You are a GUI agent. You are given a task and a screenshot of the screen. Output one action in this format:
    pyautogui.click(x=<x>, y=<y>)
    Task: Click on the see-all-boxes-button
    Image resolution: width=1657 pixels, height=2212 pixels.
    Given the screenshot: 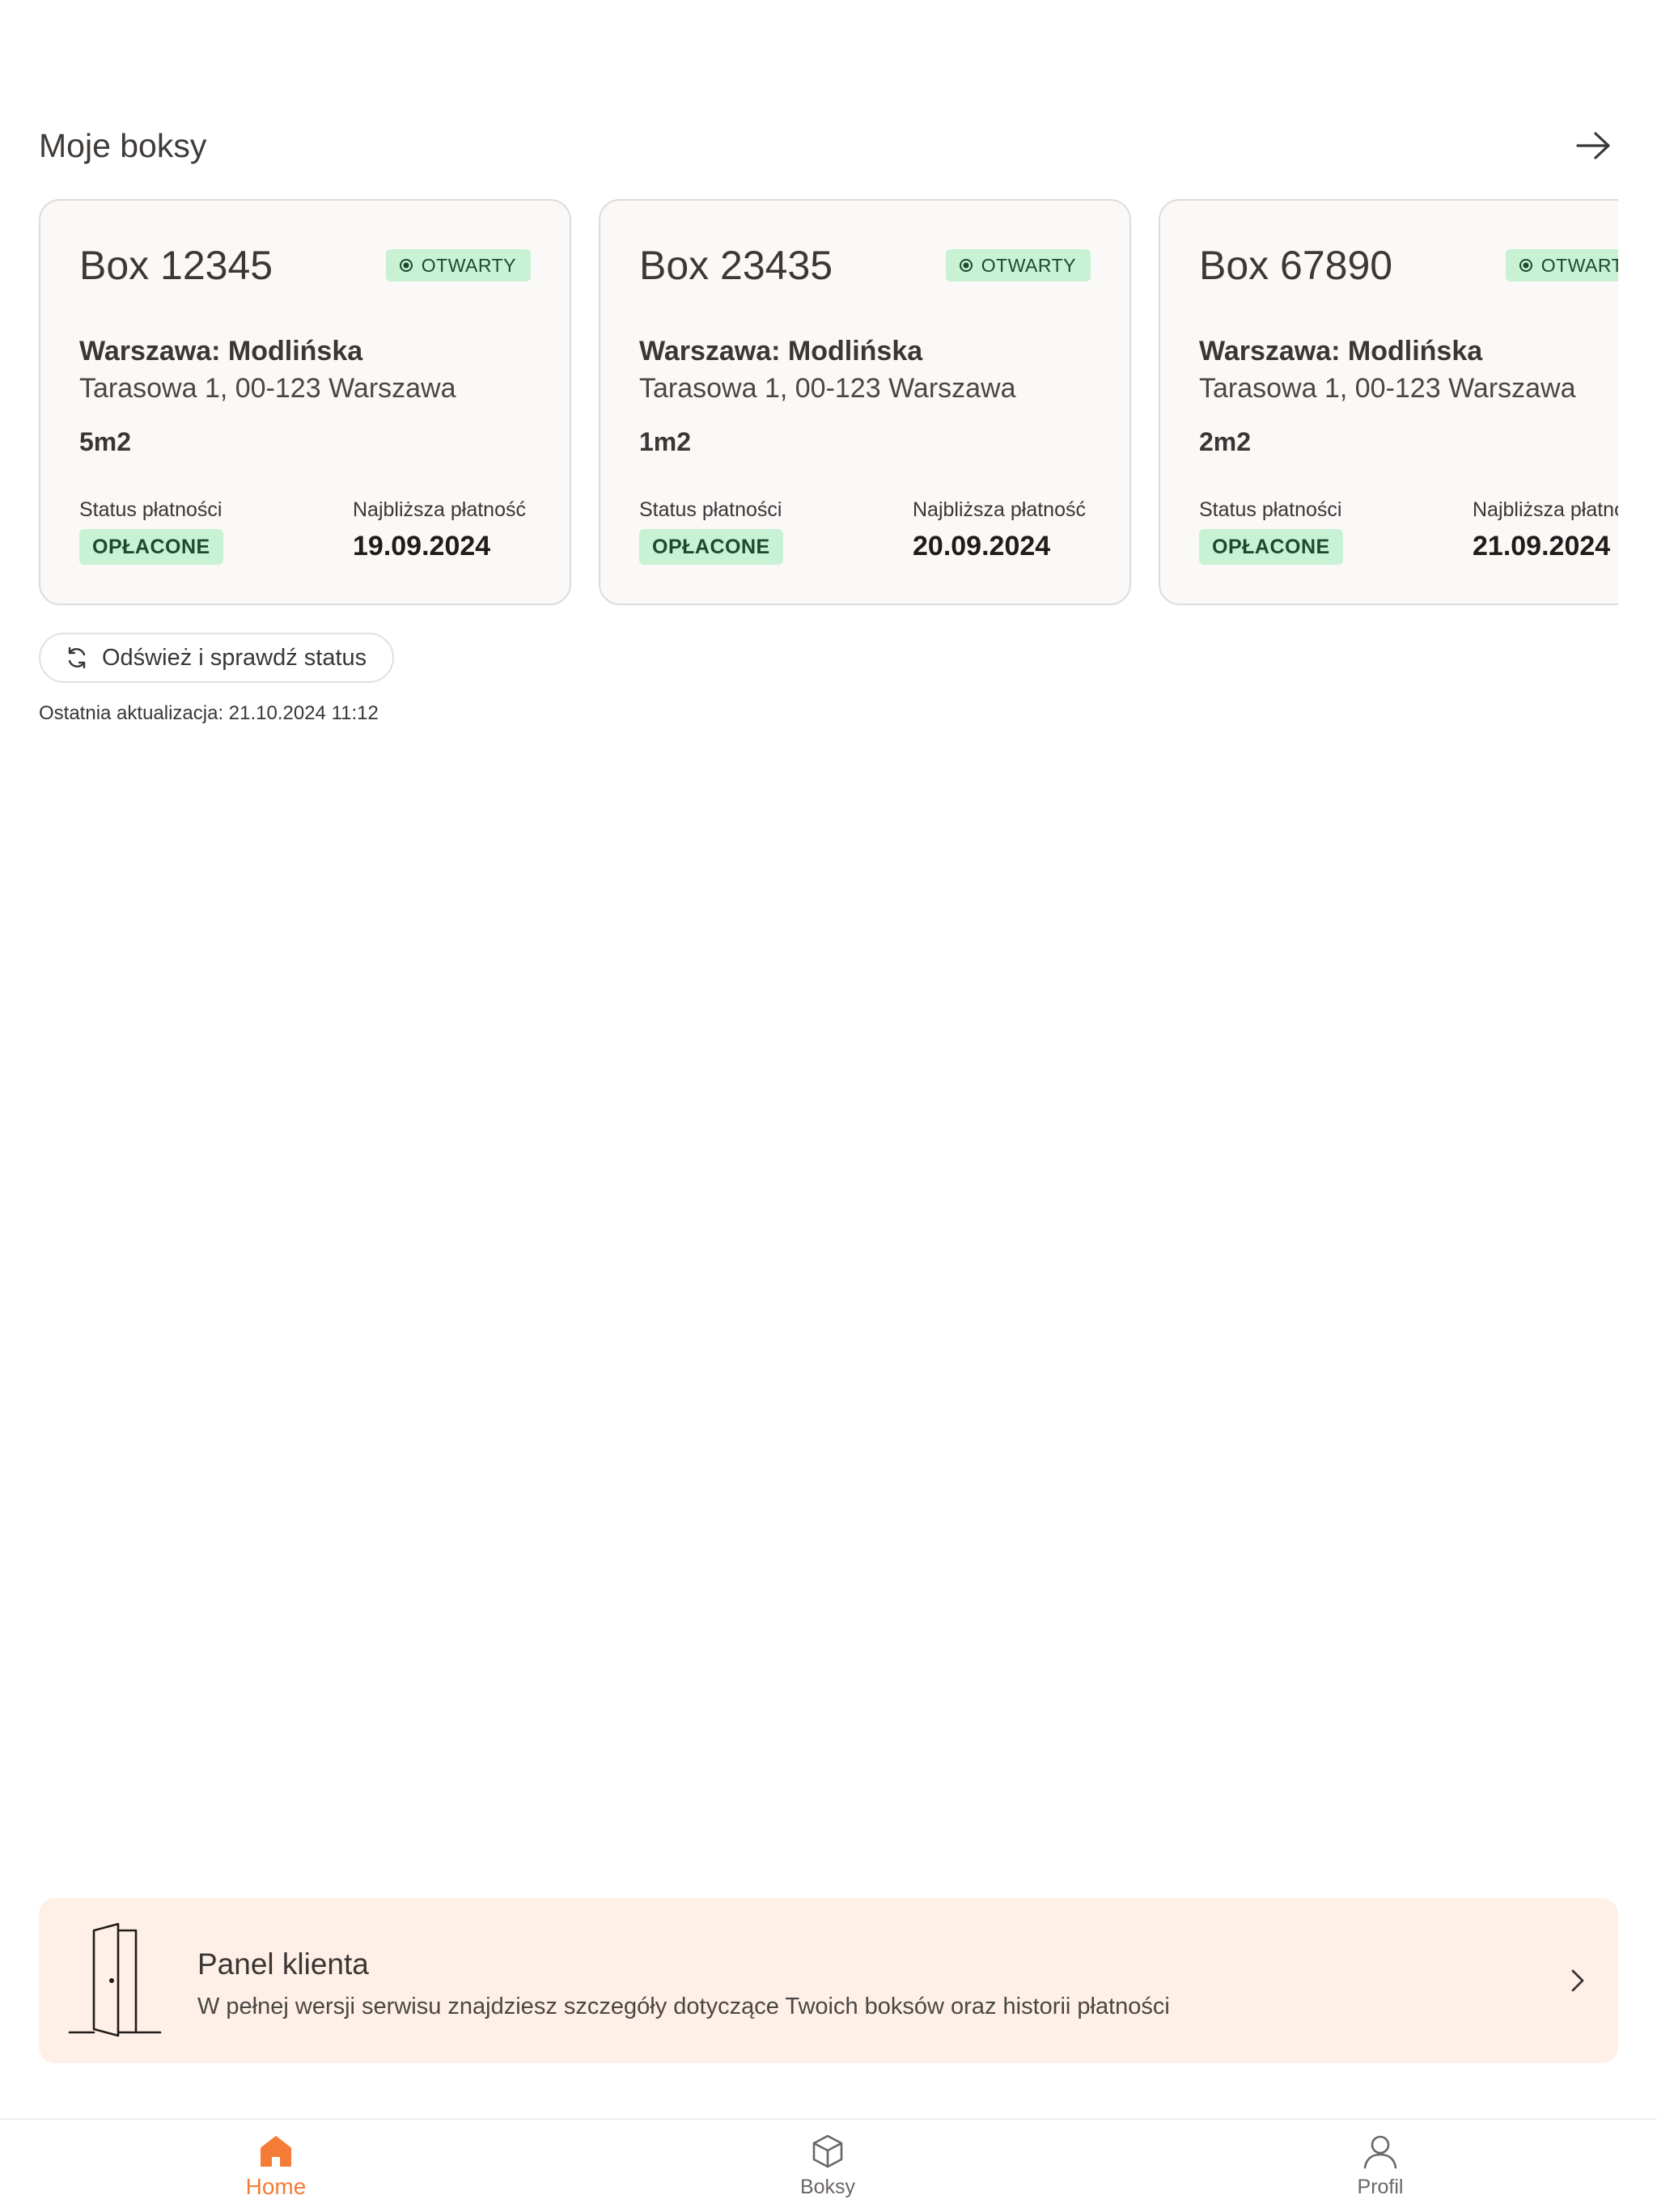 What is the action you would take?
    pyautogui.click(x=1594, y=145)
    